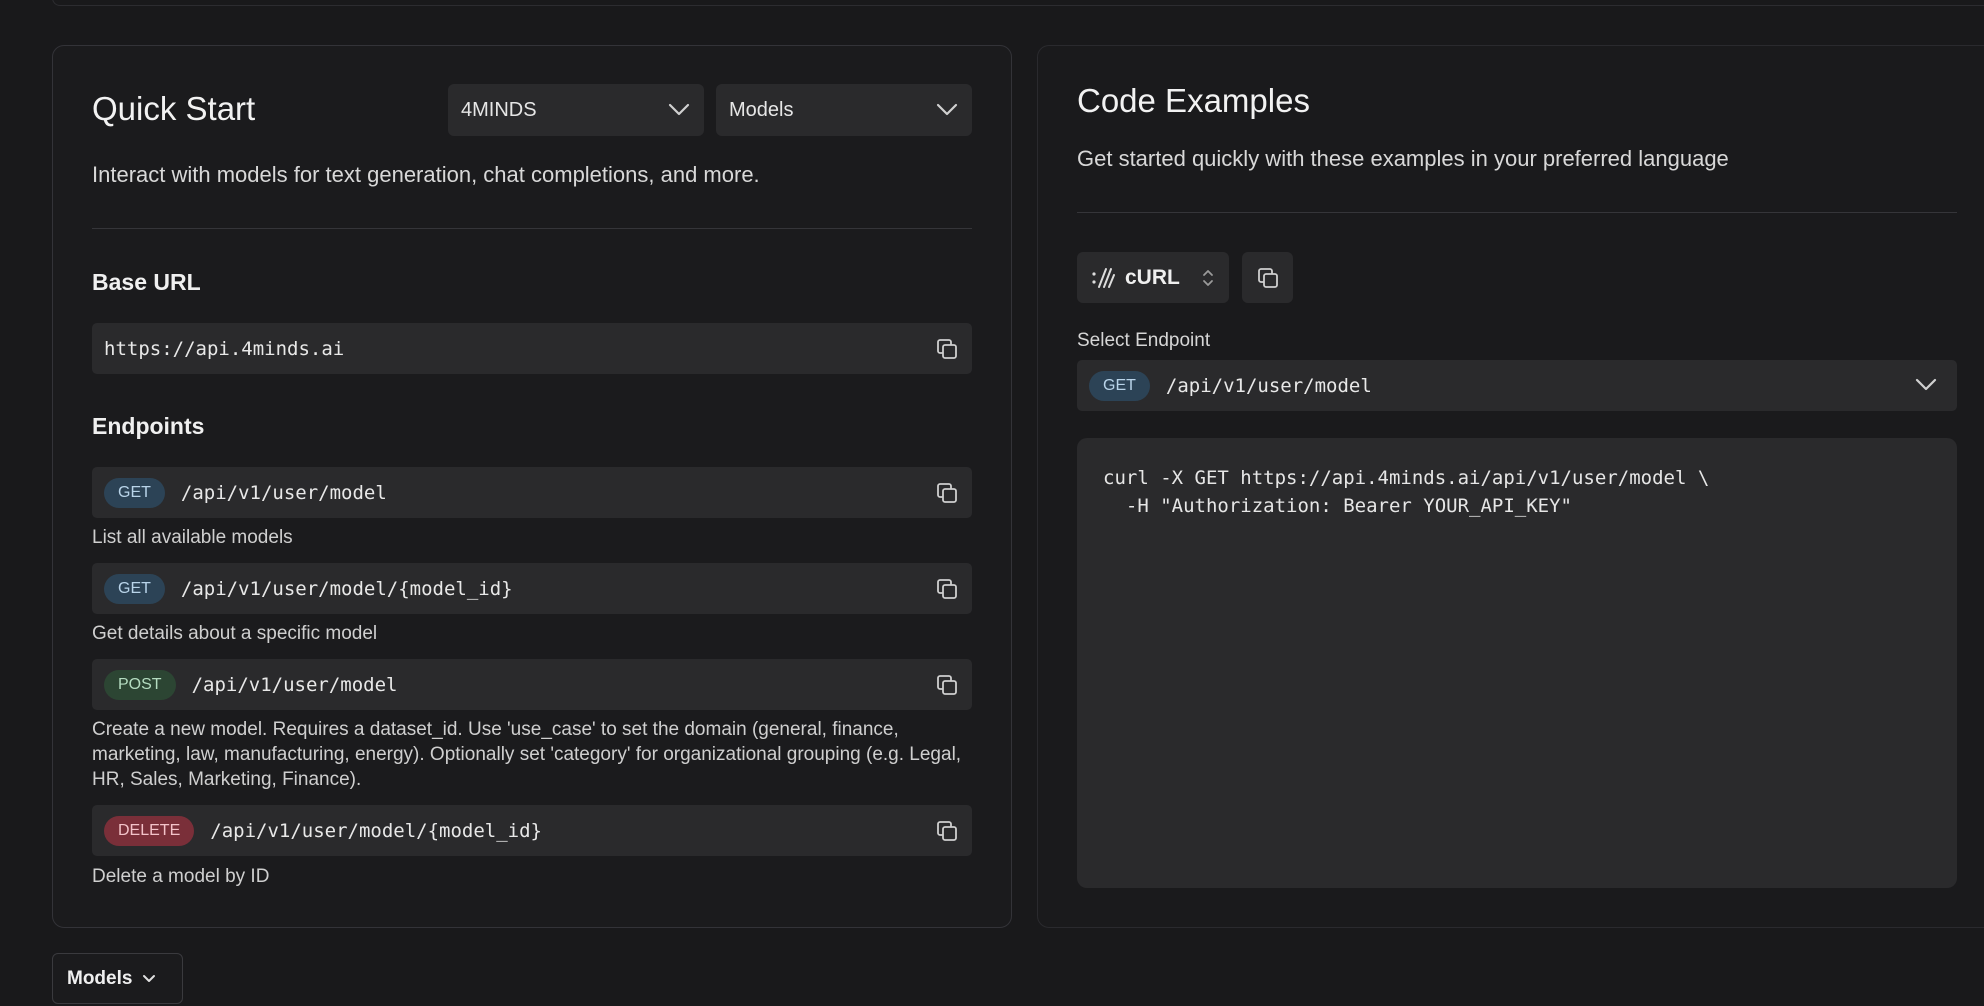 This screenshot has height=1006, width=1984. I want to click on method-badge-post: POST, so click(140, 684).